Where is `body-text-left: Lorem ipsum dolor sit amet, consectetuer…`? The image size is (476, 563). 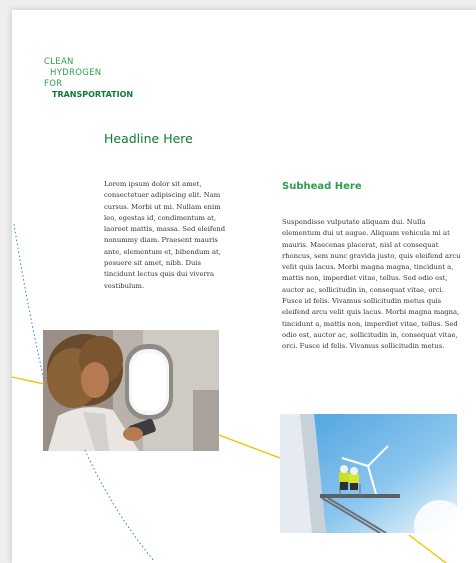
body-text-left: Lorem ipsum dolor sit amet, consectetuer… is located at coordinates (165, 235).